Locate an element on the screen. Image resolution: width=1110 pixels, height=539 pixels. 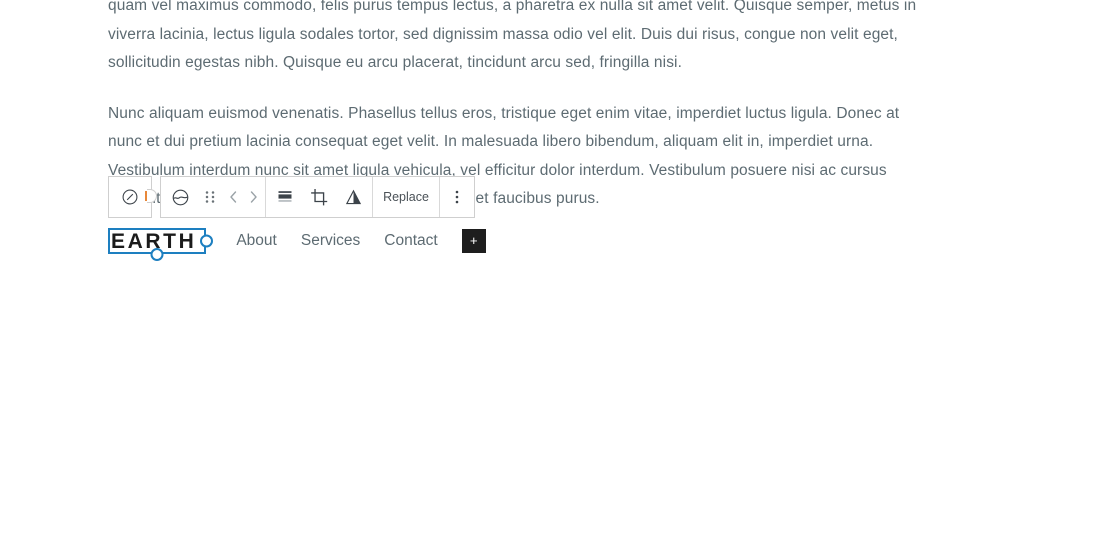
block-toolbar: Replace is located at coordinates (291, 197).